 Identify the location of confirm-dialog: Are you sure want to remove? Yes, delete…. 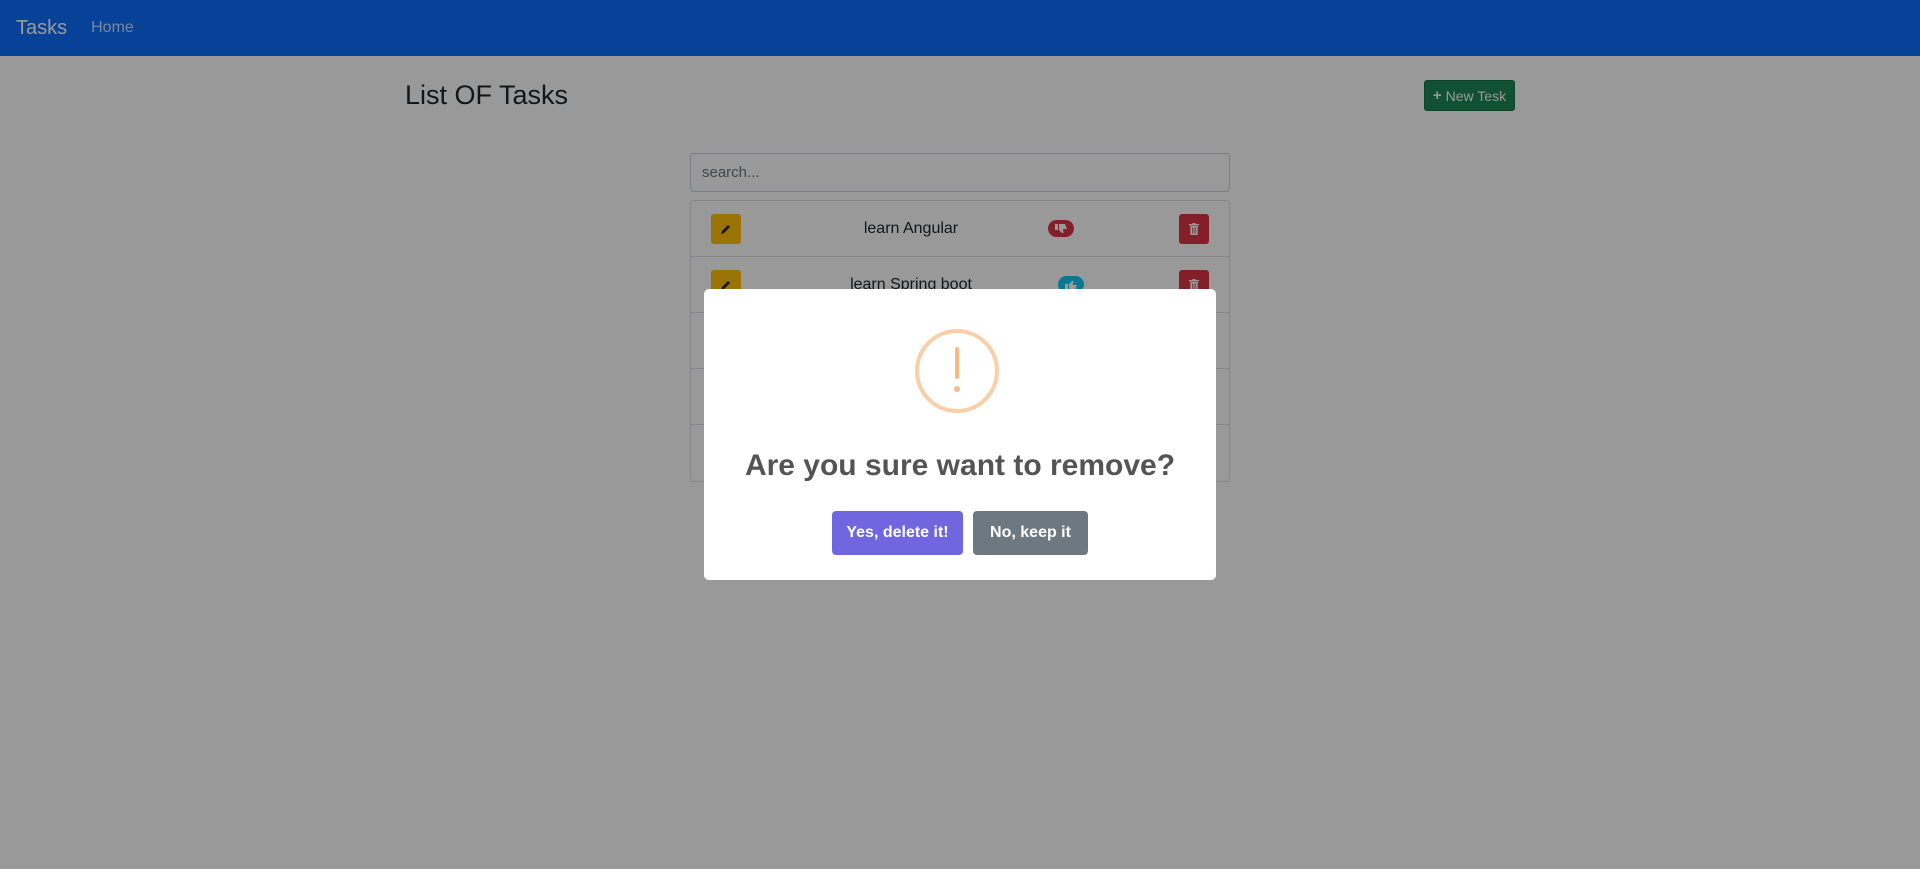
(960, 434).